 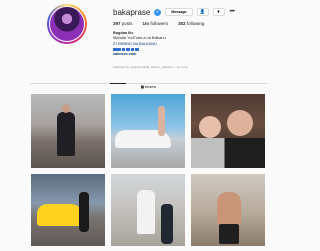 What do you see at coordinates (123, 23) in the screenshot?
I see `posts-stat: 297 posts` at bounding box center [123, 23].